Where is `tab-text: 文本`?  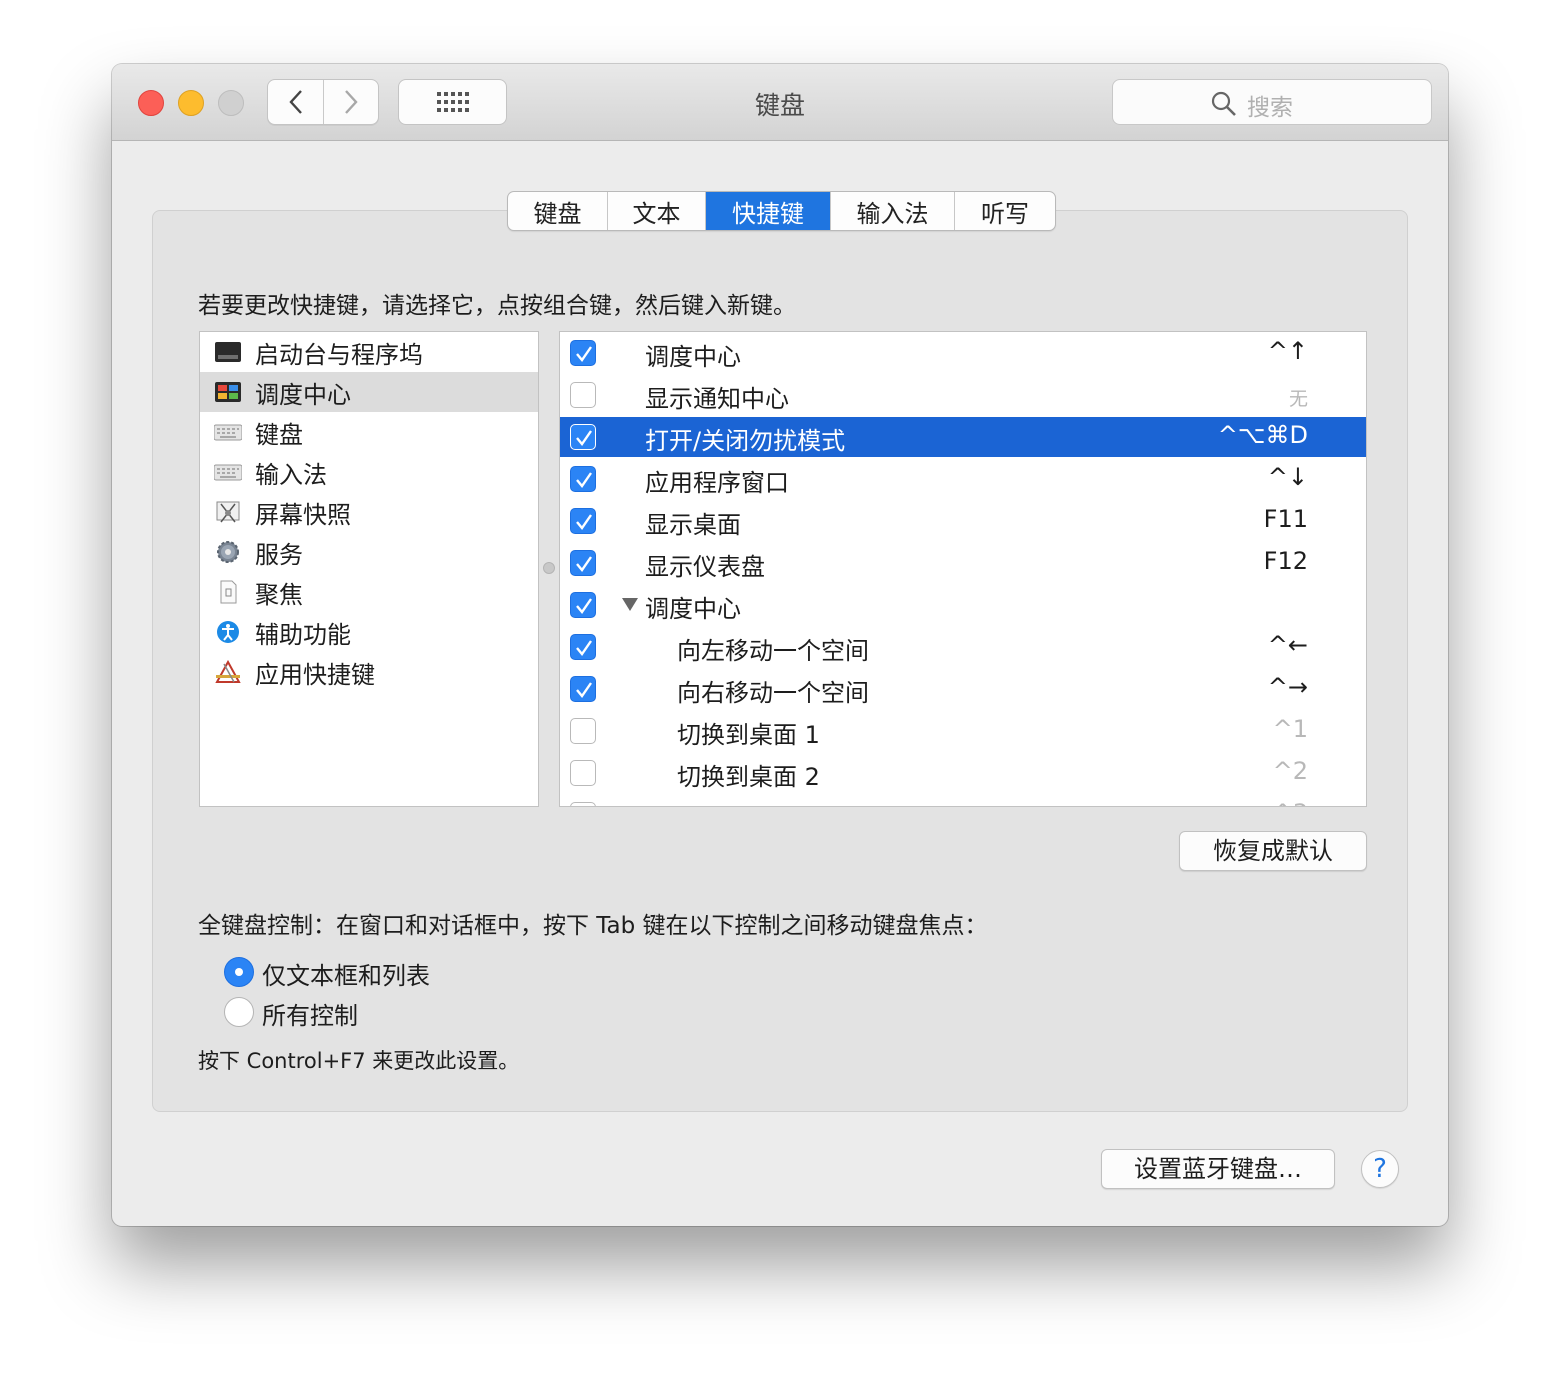
tab-text: 文本 is located at coordinates (657, 211).